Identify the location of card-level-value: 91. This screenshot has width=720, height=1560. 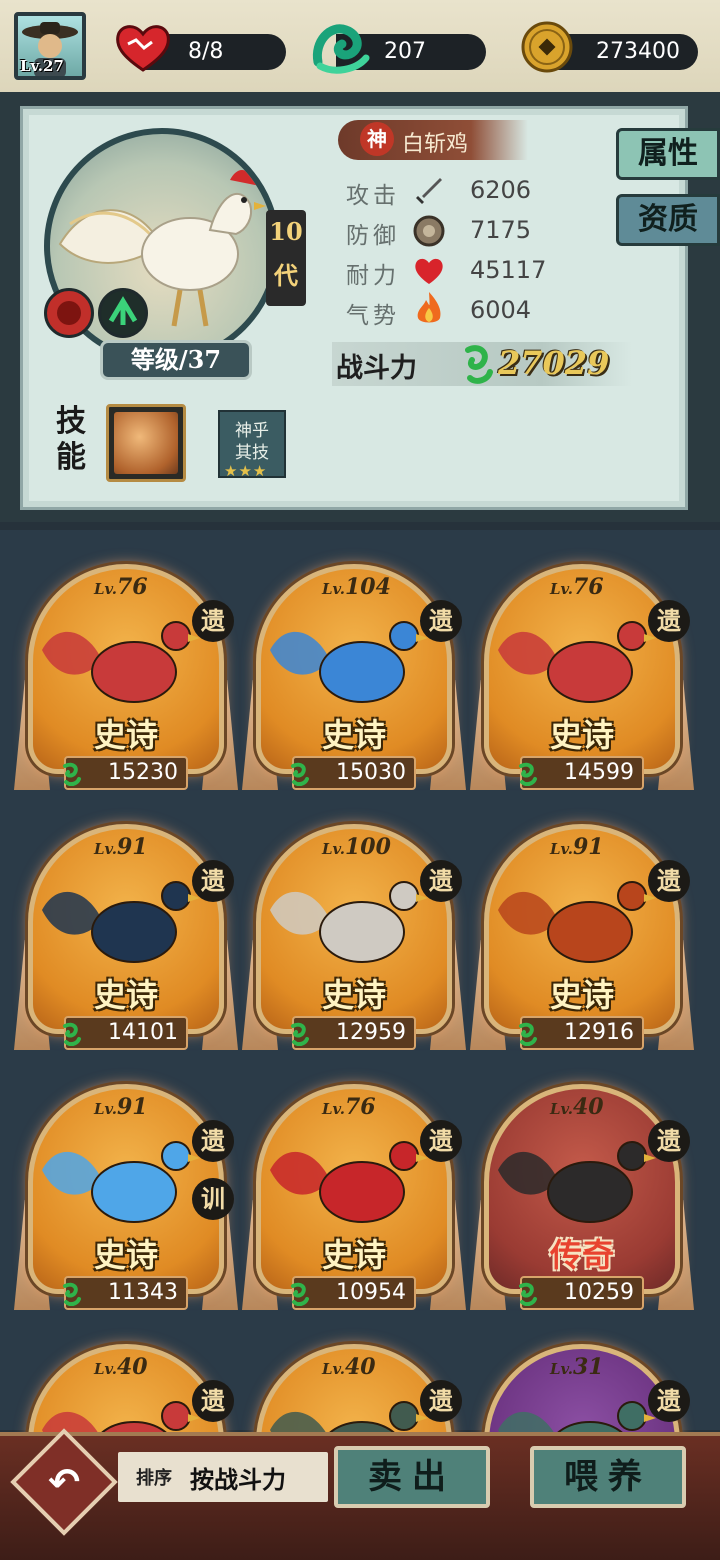
(132, 847).